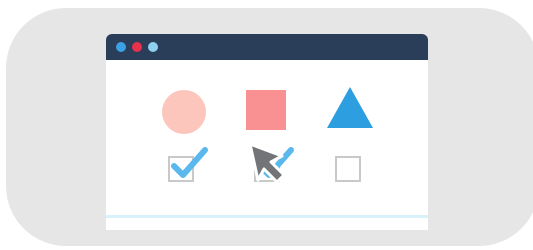  Describe the element at coordinates (267, 163) in the screenshot. I see `mouse-pointer-icon` at that location.